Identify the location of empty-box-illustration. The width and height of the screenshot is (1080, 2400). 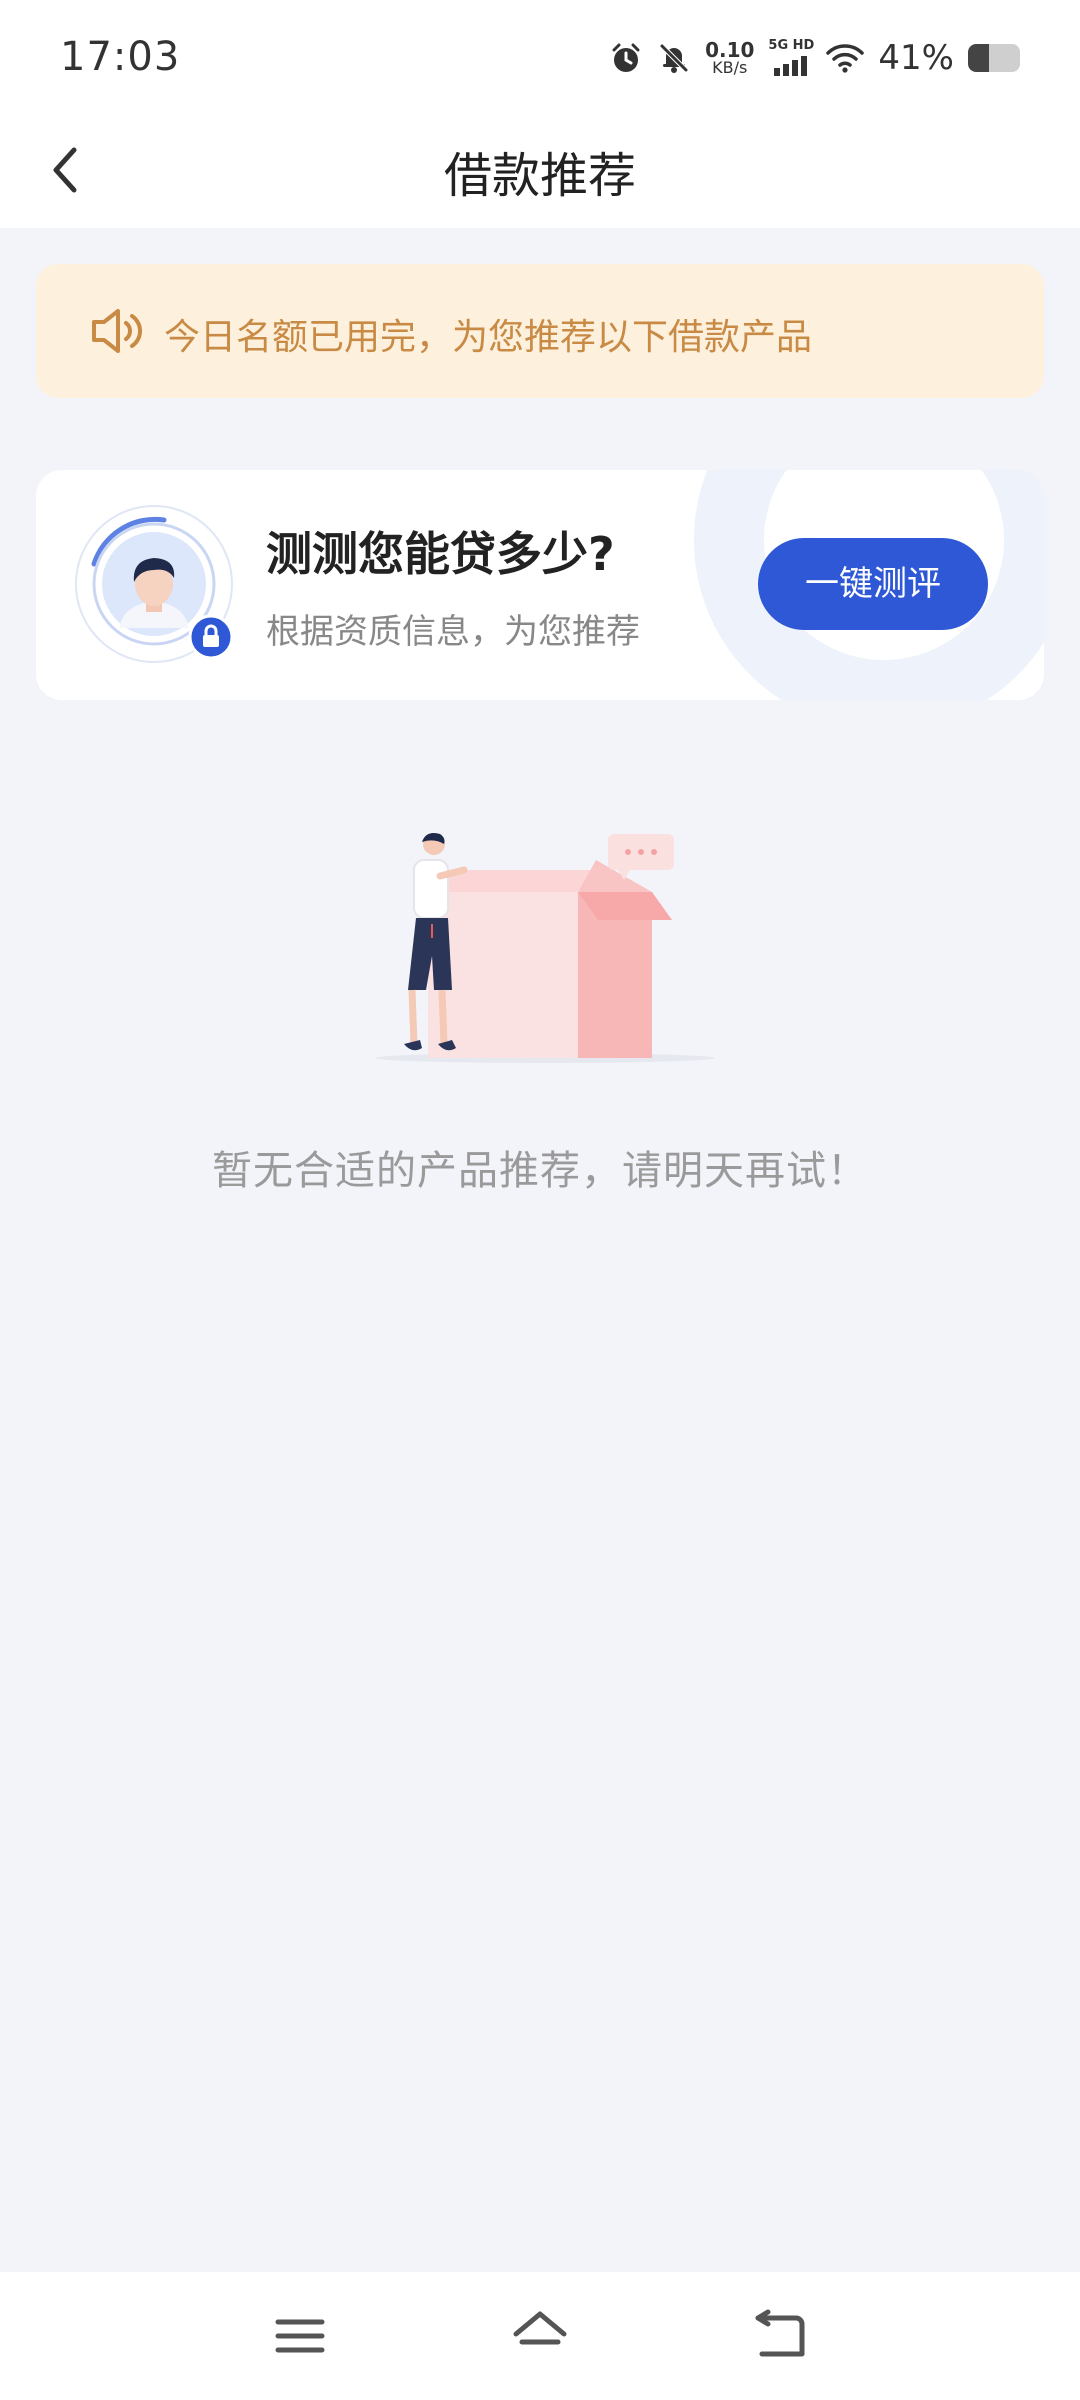
(545, 948).